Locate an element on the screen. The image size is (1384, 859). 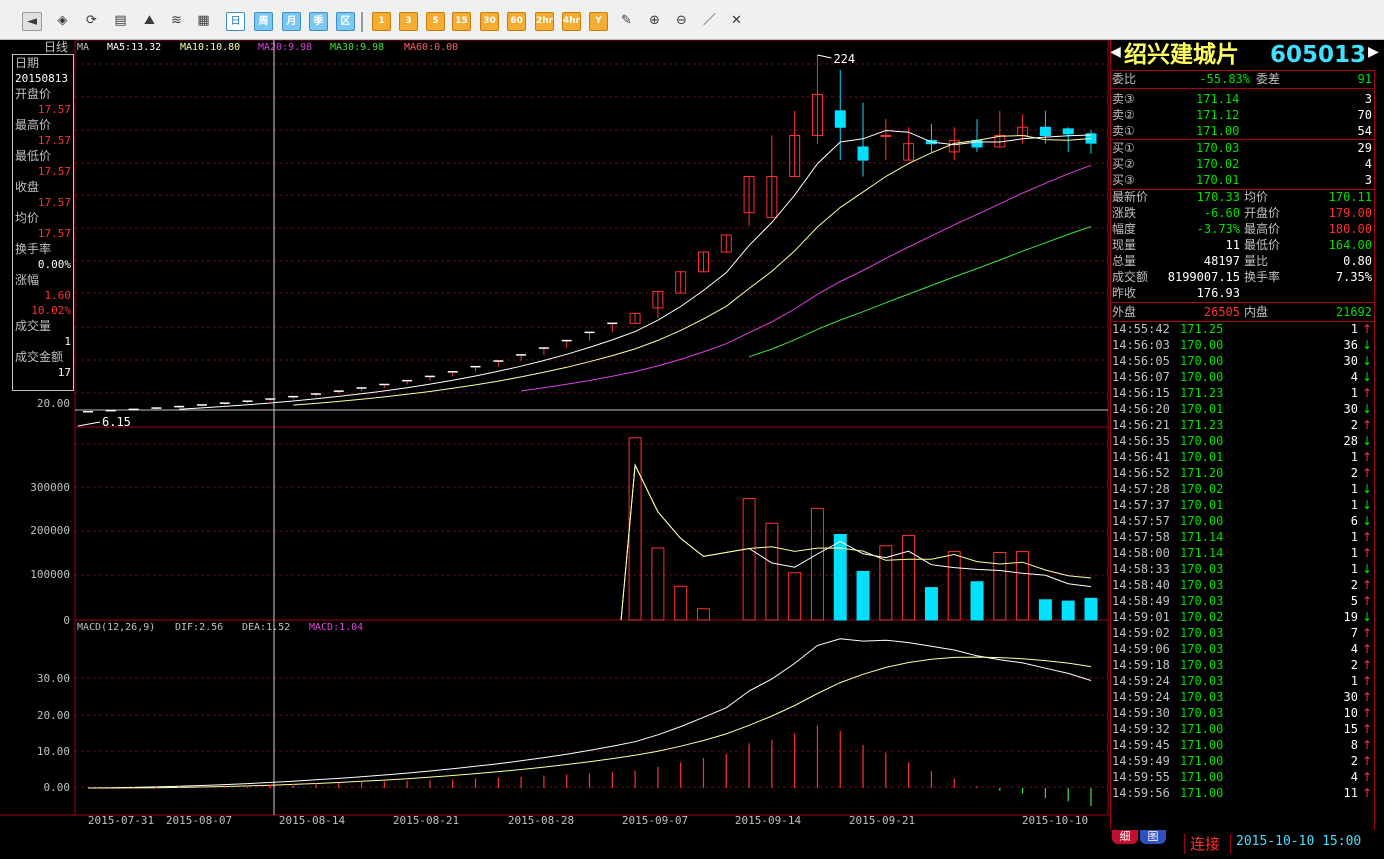
tick-row: 14:57:28 170.02 1 ↓ is located at coordinates (1247, 489).